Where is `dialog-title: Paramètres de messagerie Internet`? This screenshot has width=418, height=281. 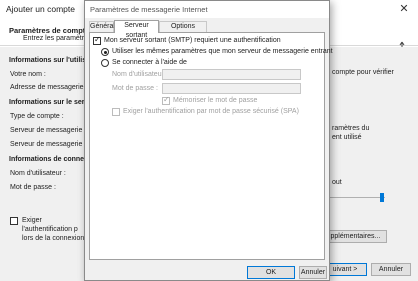
dialog-title: Paramètres de messagerie Internet is located at coordinates (149, 9).